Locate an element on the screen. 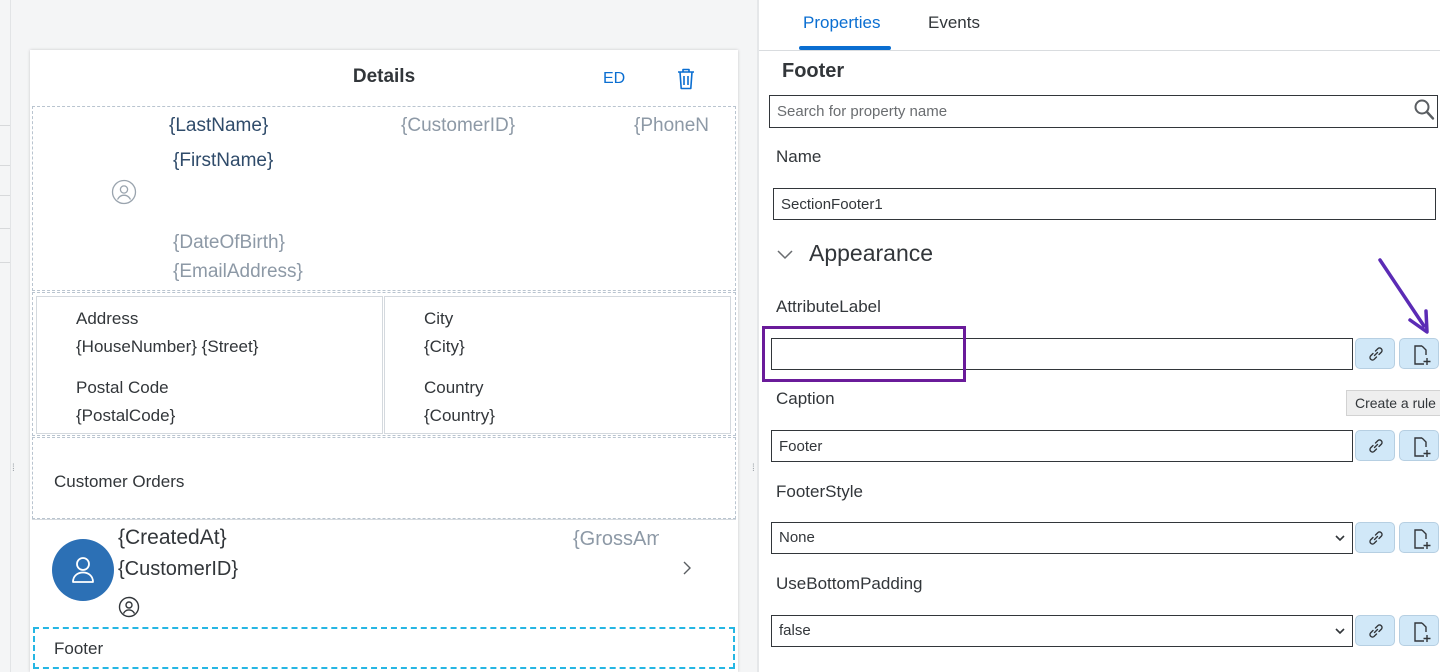 The height and width of the screenshot is (672, 1440). appearance-section-title: Appearance is located at coordinates (871, 253).